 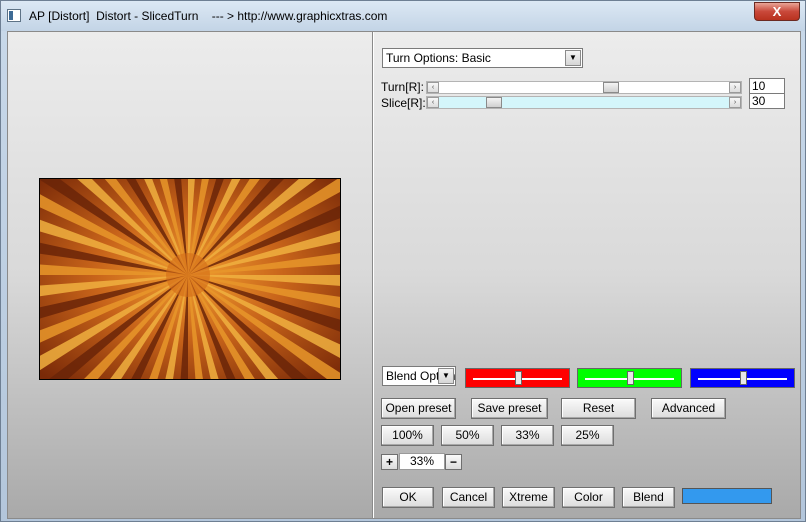 I want to click on slice-value-field: 30, so click(x=767, y=101).